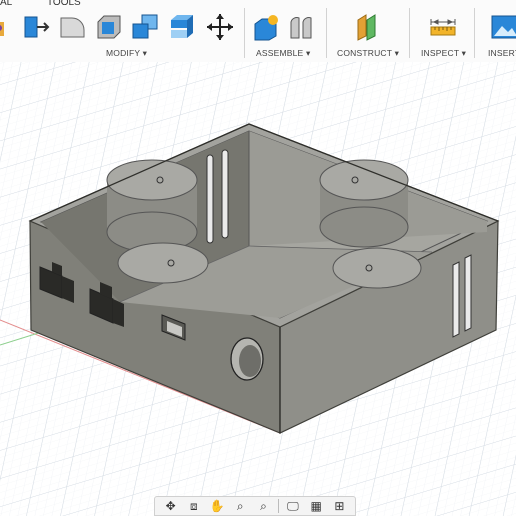 The image size is (516, 516). I want to click on insert-image-icon, so click(503, 27).